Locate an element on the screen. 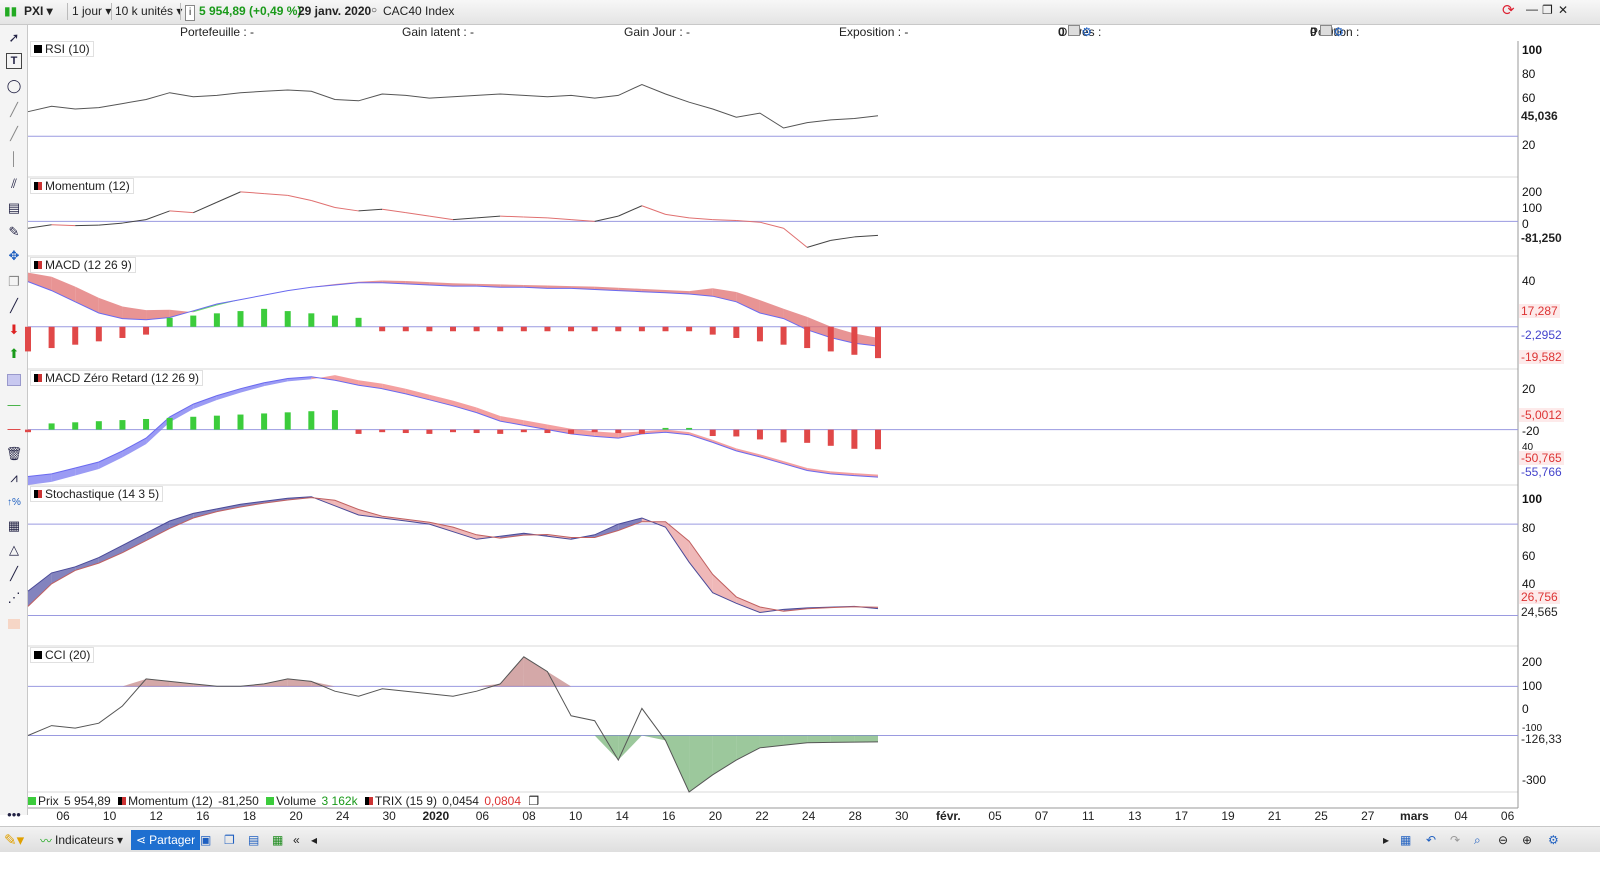  x-tick-label: 12 is located at coordinates (156, 816).